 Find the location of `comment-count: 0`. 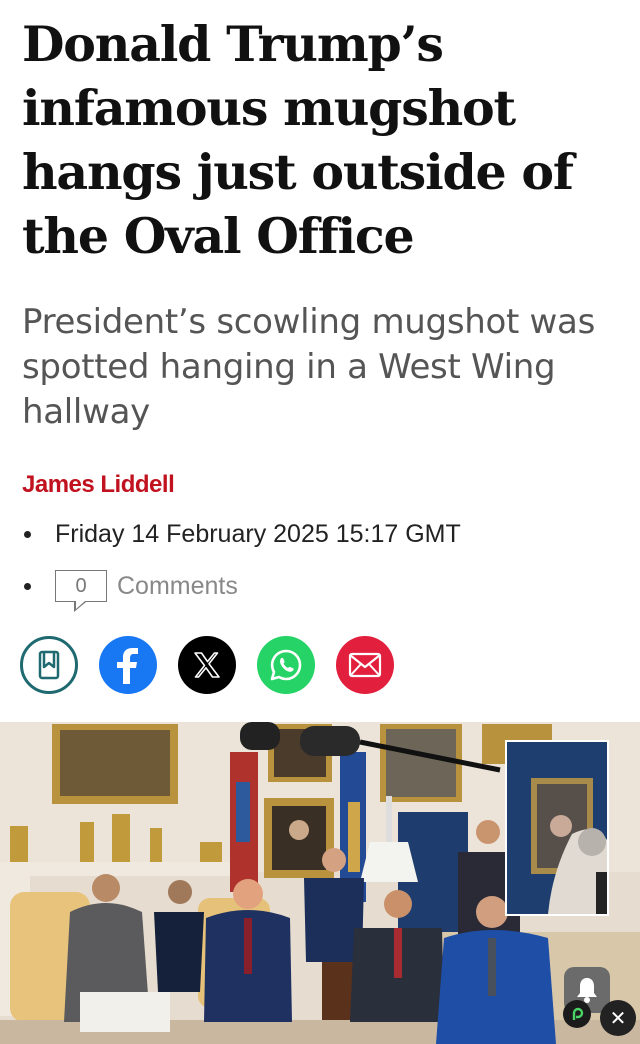

comment-count: 0 is located at coordinates (81, 585).